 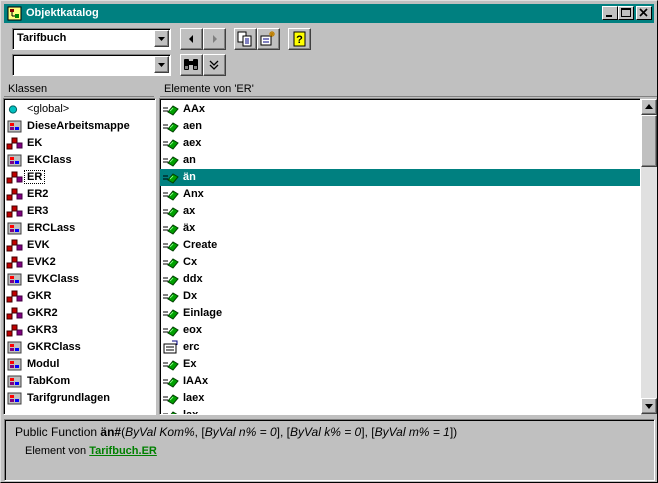 I want to click on class-item-label: DieseArbeitsmappe, so click(x=78, y=126).